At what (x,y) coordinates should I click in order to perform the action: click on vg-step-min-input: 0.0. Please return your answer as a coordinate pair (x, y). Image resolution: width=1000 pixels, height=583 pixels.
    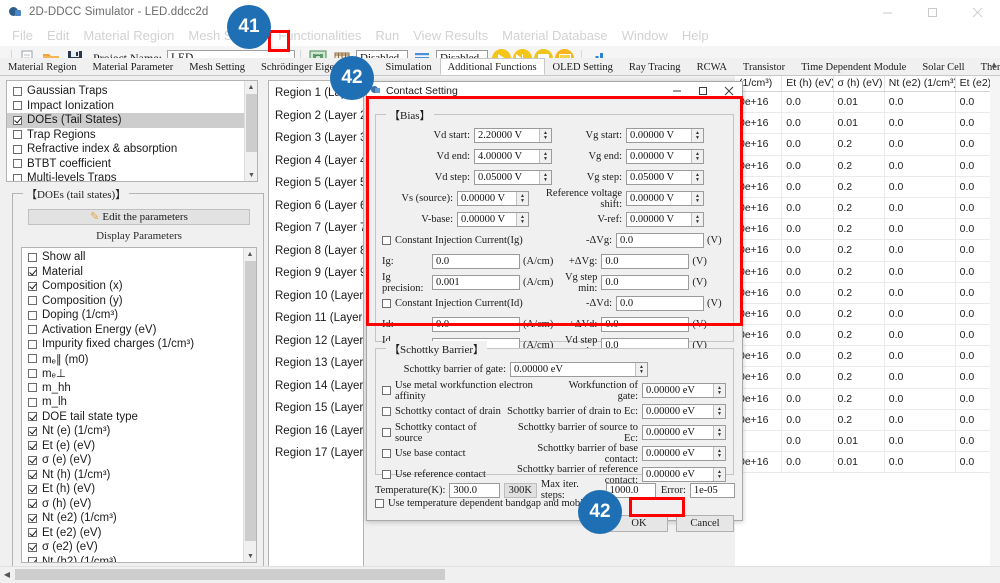
    Looking at the image, I should click on (645, 282).